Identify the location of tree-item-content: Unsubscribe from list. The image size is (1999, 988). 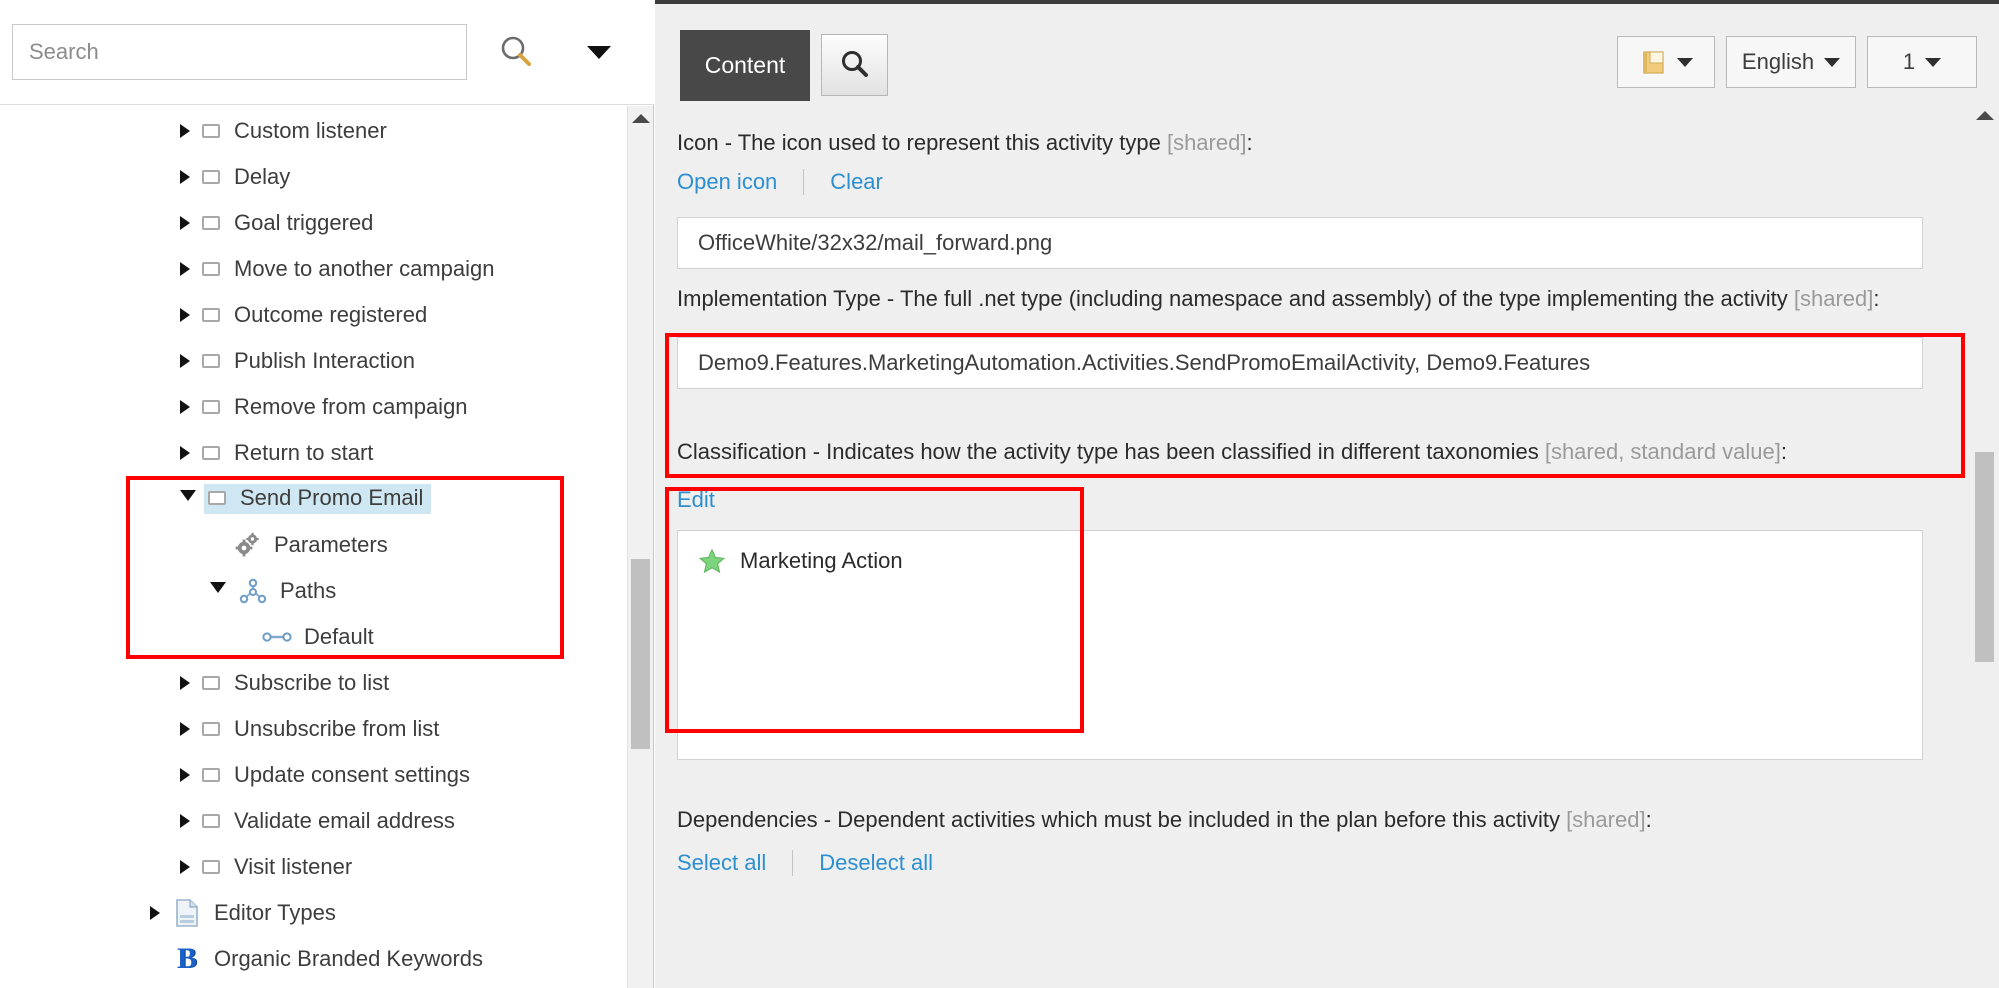
(320, 729).